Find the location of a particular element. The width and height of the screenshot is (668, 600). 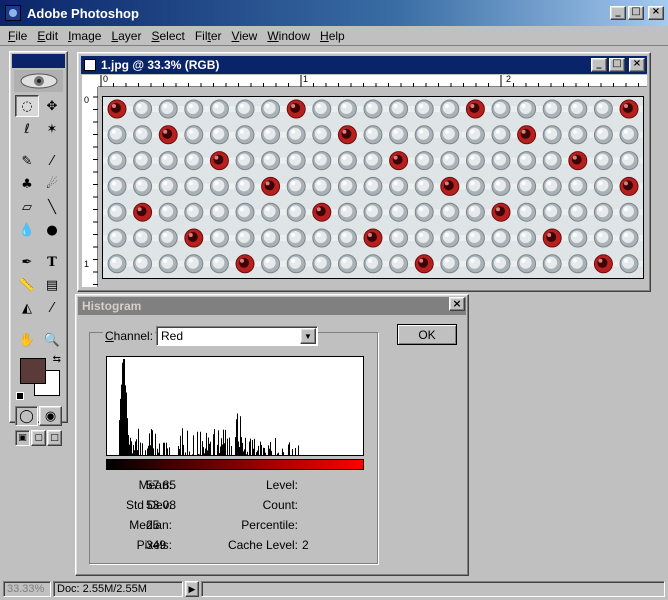

magic-wand-tool-icon: ✶ is located at coordinates (52, 129).